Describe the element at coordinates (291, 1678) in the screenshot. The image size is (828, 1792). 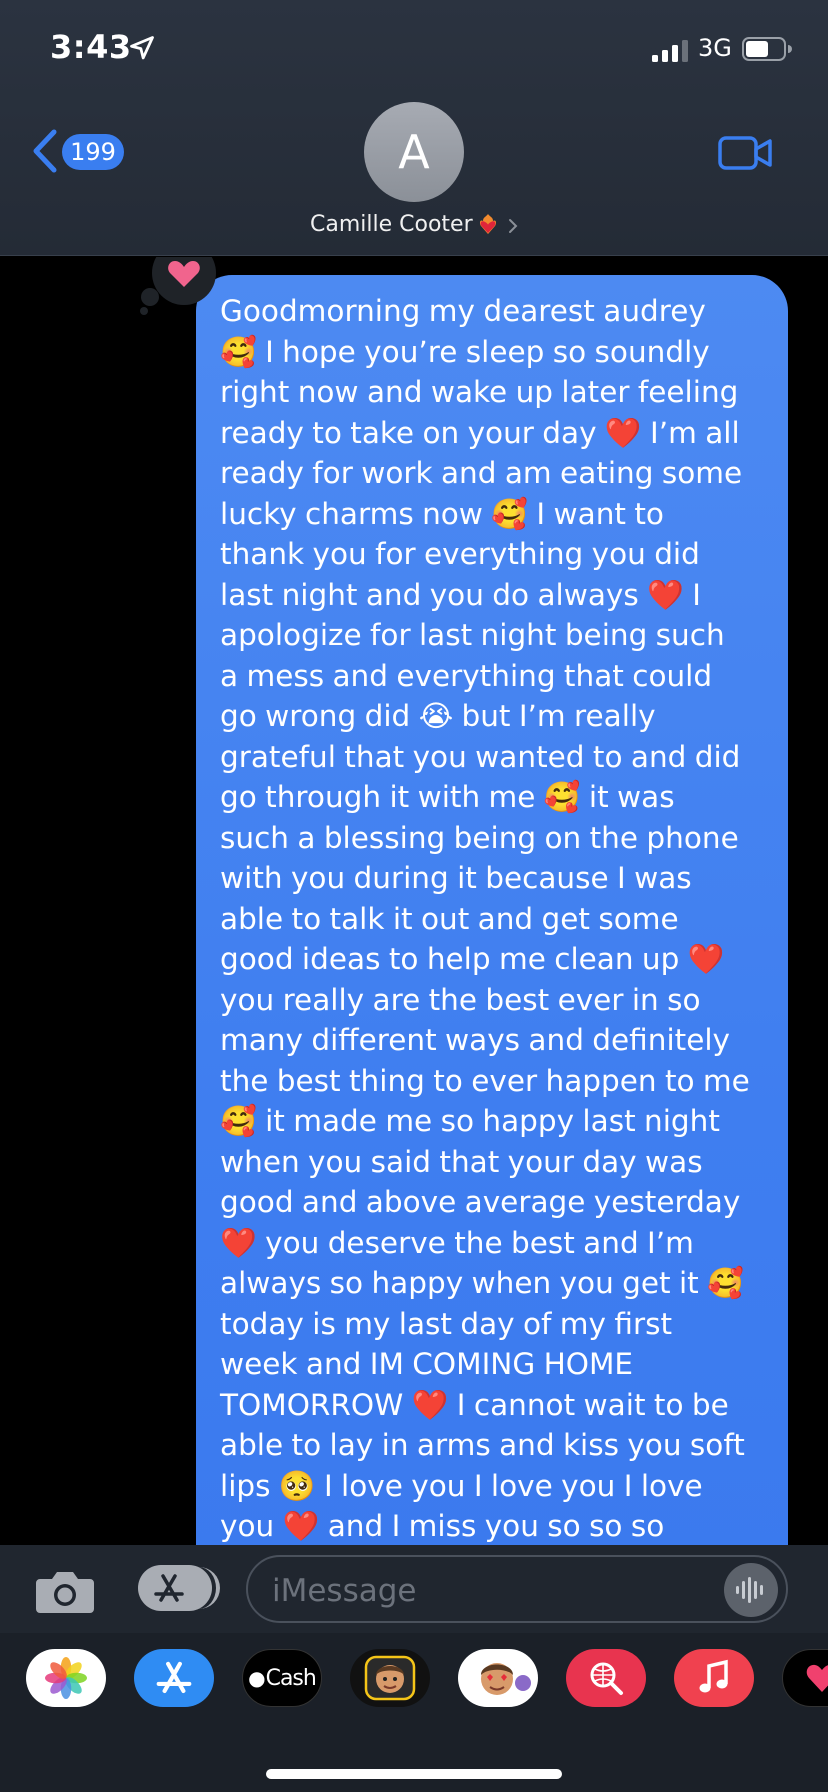
I see `cash-label: Cash` at that location.